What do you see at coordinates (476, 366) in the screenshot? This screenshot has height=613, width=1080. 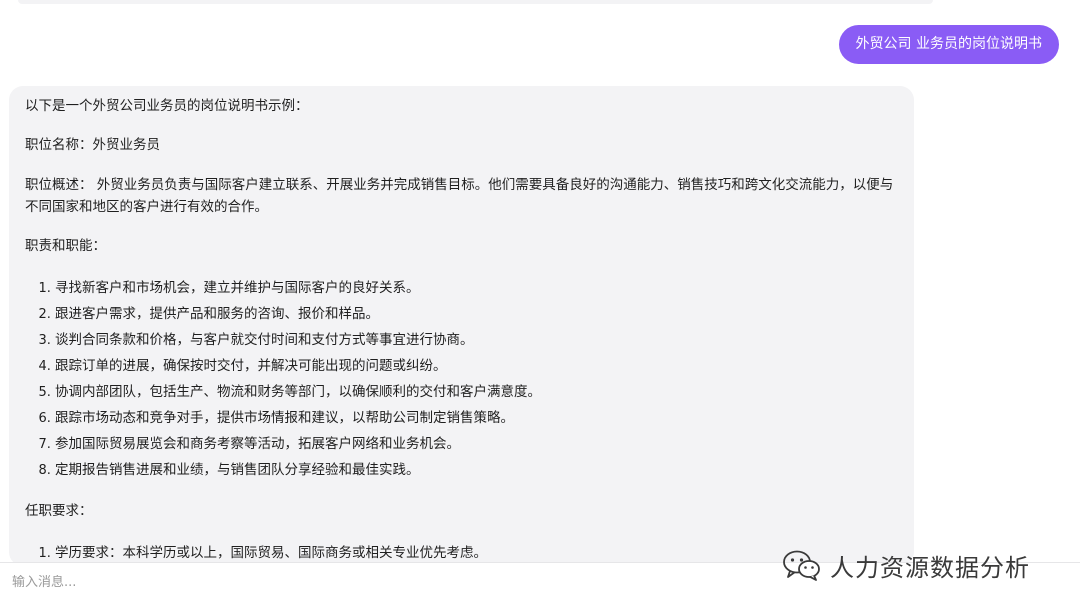 I see `list-item: 跟踪订单的进展，确保按时交付，并解决可能出现的问题或纠纷。` at bounding box center [476, 366].